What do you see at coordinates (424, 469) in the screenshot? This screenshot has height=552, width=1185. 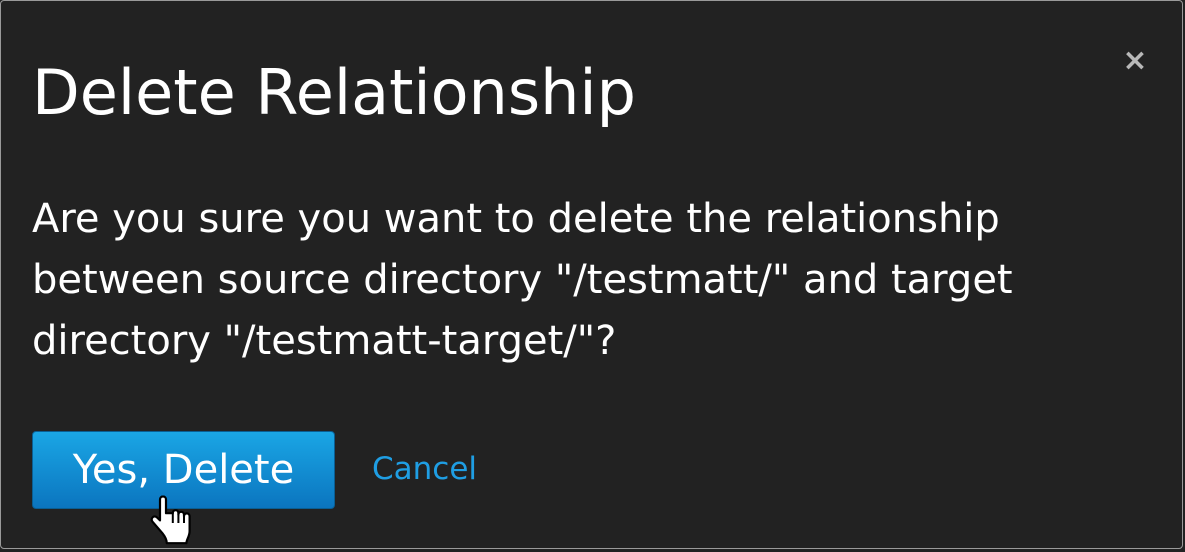 I see `cancel-link: Cancel` at bounding box center [424, 469].